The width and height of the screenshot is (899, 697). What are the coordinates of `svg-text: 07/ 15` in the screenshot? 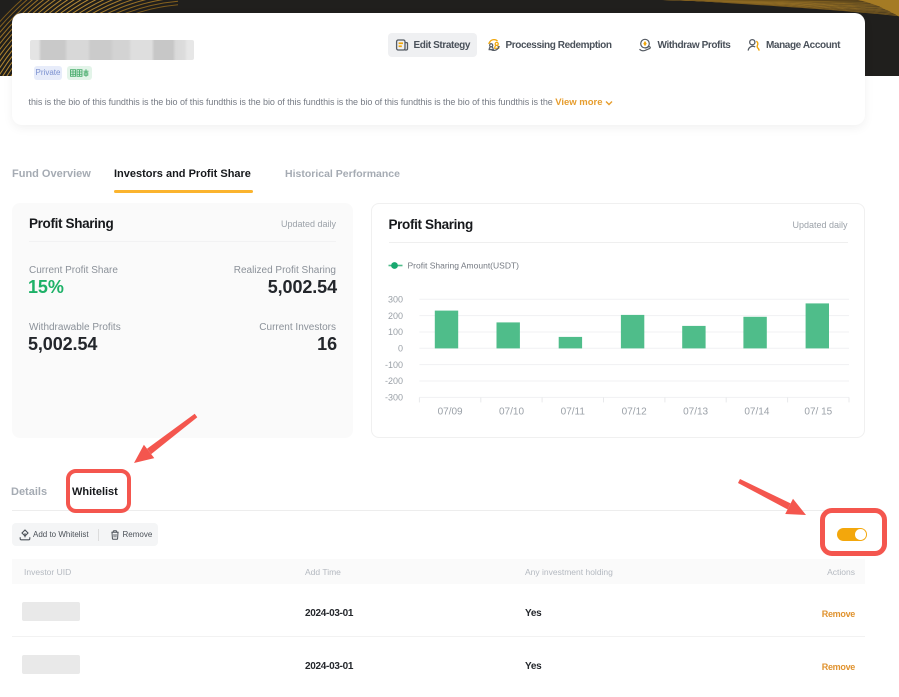 It's located at (818, 412).